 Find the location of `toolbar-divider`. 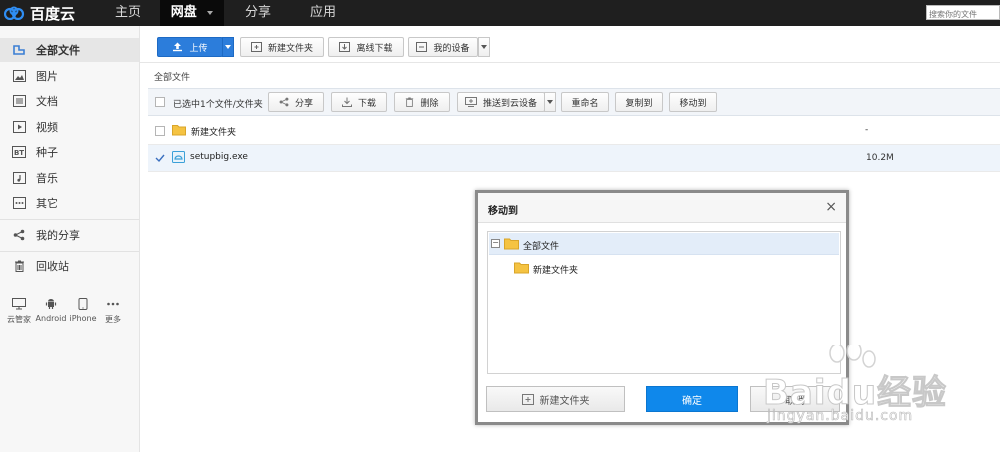

toolbar-divider is located at coordinates (570, 62).